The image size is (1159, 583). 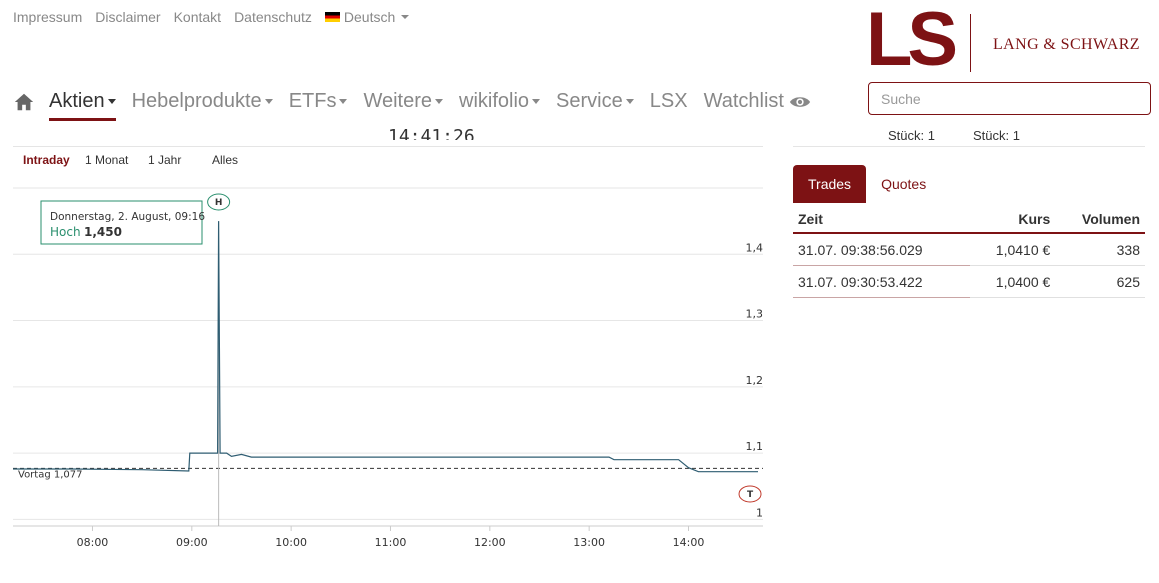 What do you see at coordinates (398, 101) in the screenshot?
I see `nav-label: Weitere` at bounding box center [398, 101].